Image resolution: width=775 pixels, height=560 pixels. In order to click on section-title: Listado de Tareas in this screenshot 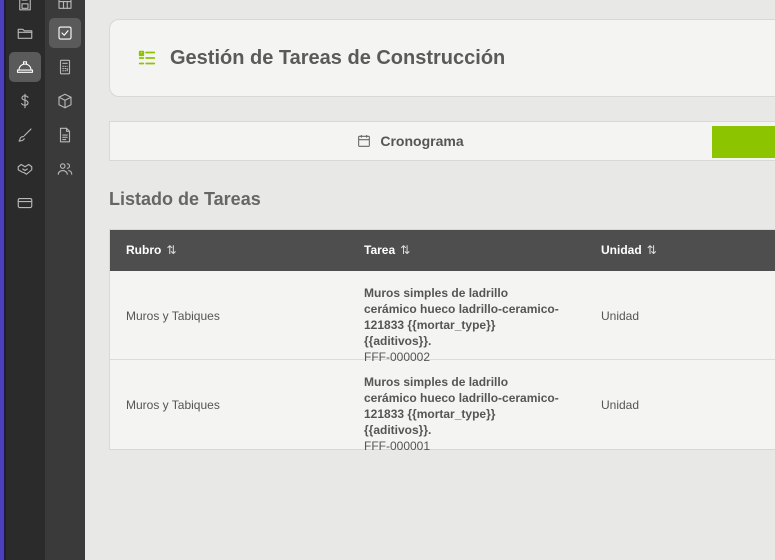, I will do `click(185, 199)`.